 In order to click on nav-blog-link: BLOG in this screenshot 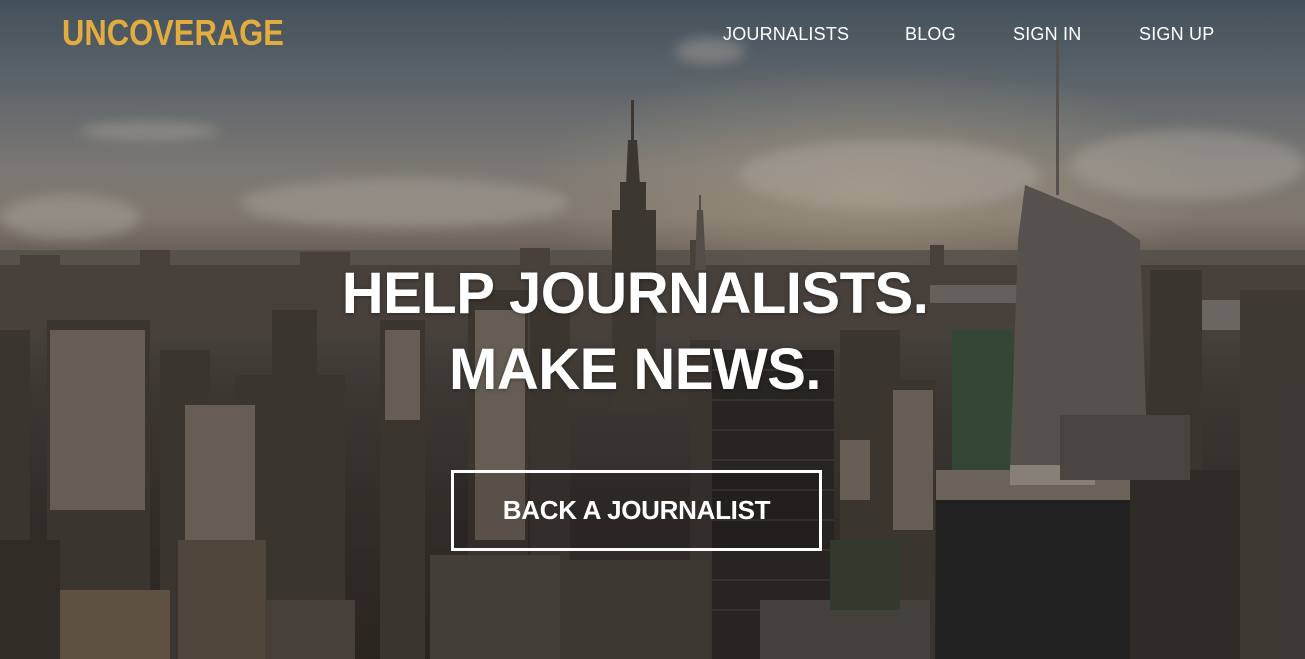, I will do `click(930, 34)`.